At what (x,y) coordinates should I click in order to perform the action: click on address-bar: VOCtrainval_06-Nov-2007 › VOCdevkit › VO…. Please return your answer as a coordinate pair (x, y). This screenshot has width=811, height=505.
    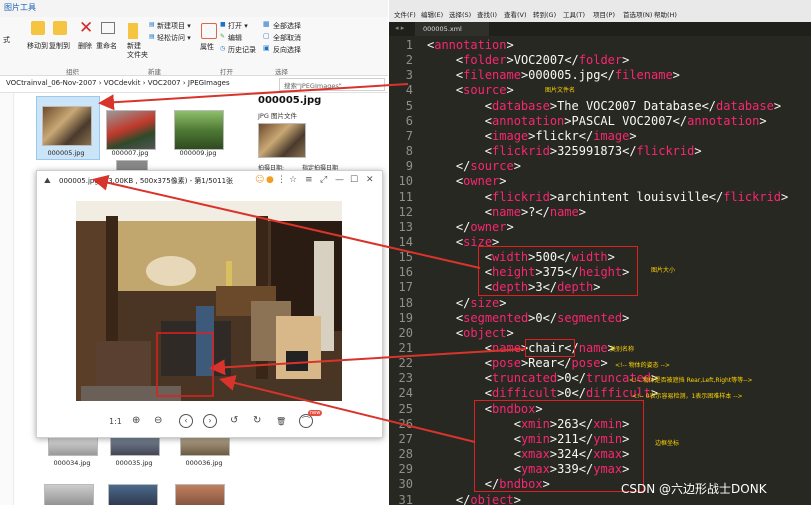
    Looking at the image, I should click on (194, 84).